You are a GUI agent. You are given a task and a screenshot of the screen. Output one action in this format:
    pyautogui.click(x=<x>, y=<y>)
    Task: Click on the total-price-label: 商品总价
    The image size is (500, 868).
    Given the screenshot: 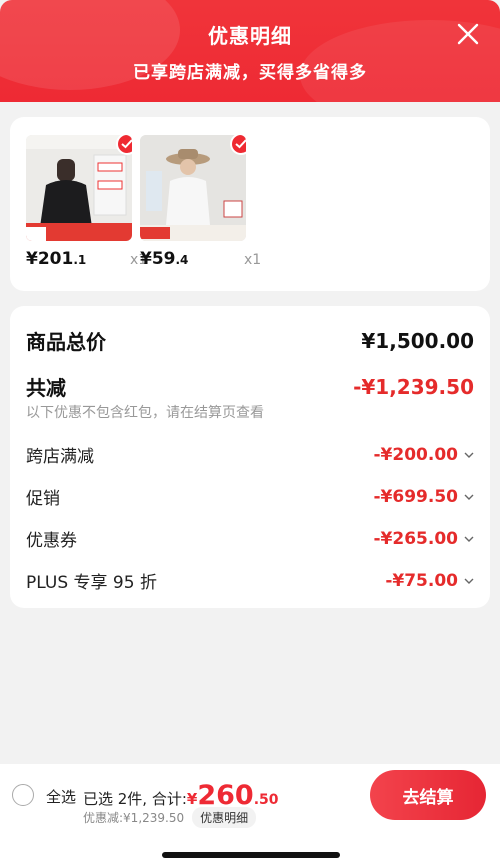 What is the action you would take?
    pyautogui.click(x=66, y=342)
    